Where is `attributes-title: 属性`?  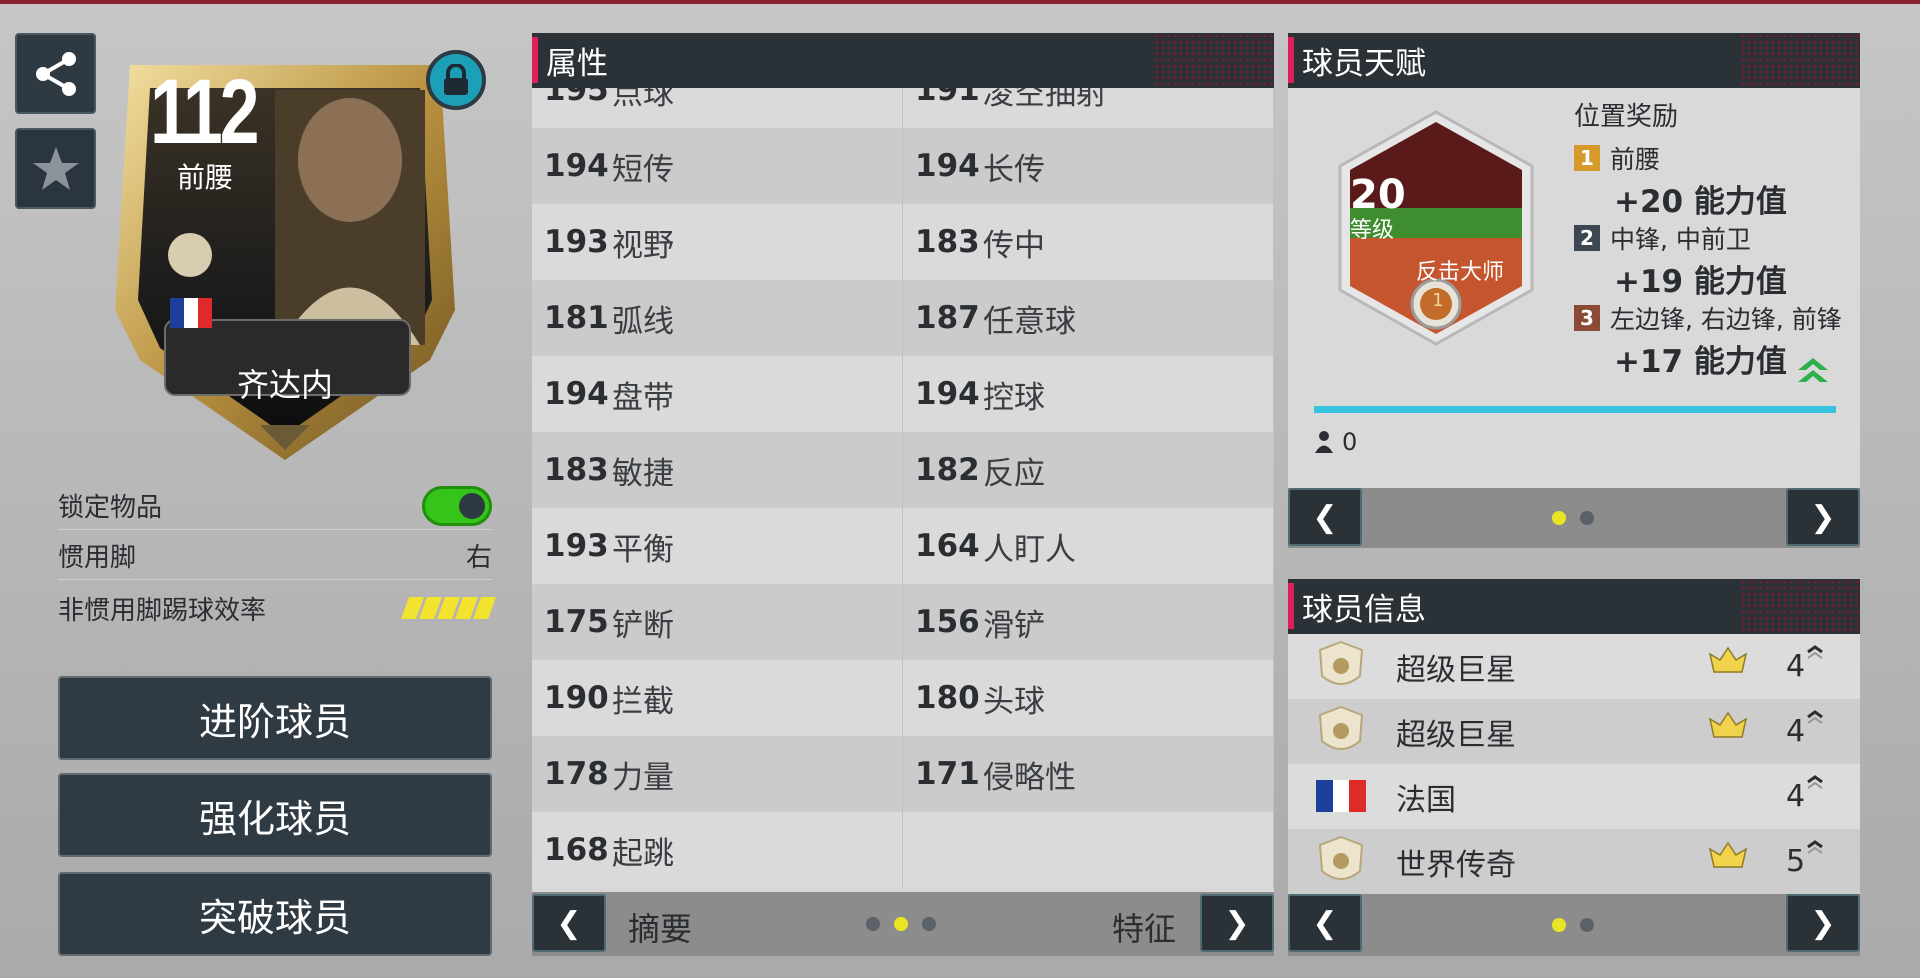
attributes-title: 属性 is located at coordinates (577, 64).